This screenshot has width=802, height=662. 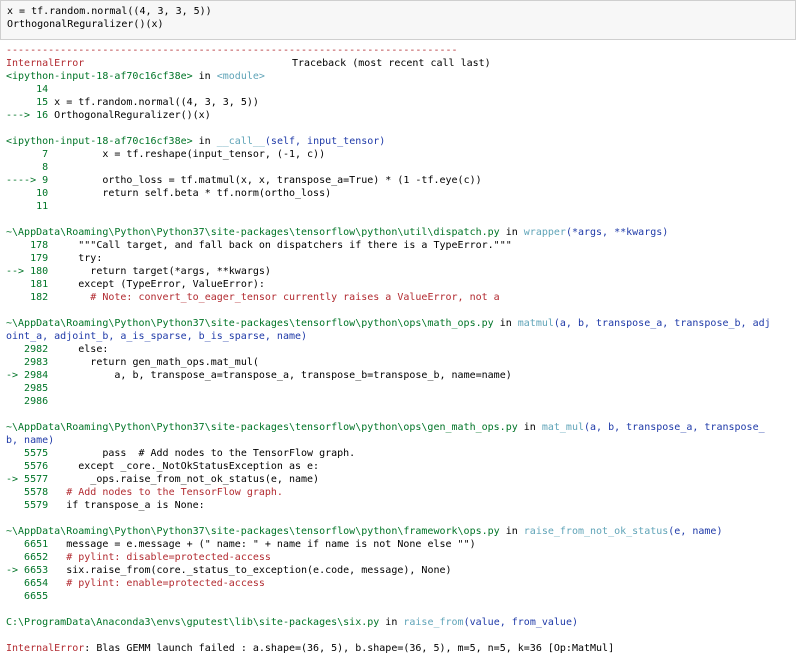 I want to click on frame-args: (self, input_tensor), so click(x=325, y=141).